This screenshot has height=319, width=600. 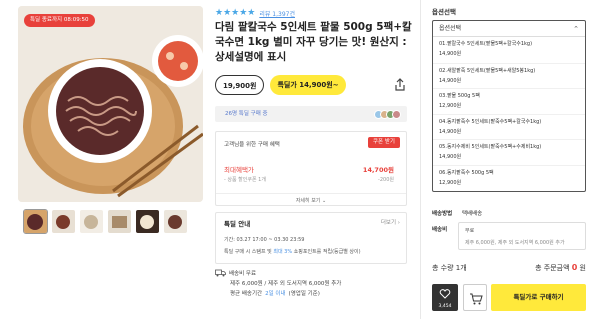 What do you see at coordinates (240, 85) in the screenshot?
I see `normal-price-pill: 19,900원` at bounding box center [240, 85].